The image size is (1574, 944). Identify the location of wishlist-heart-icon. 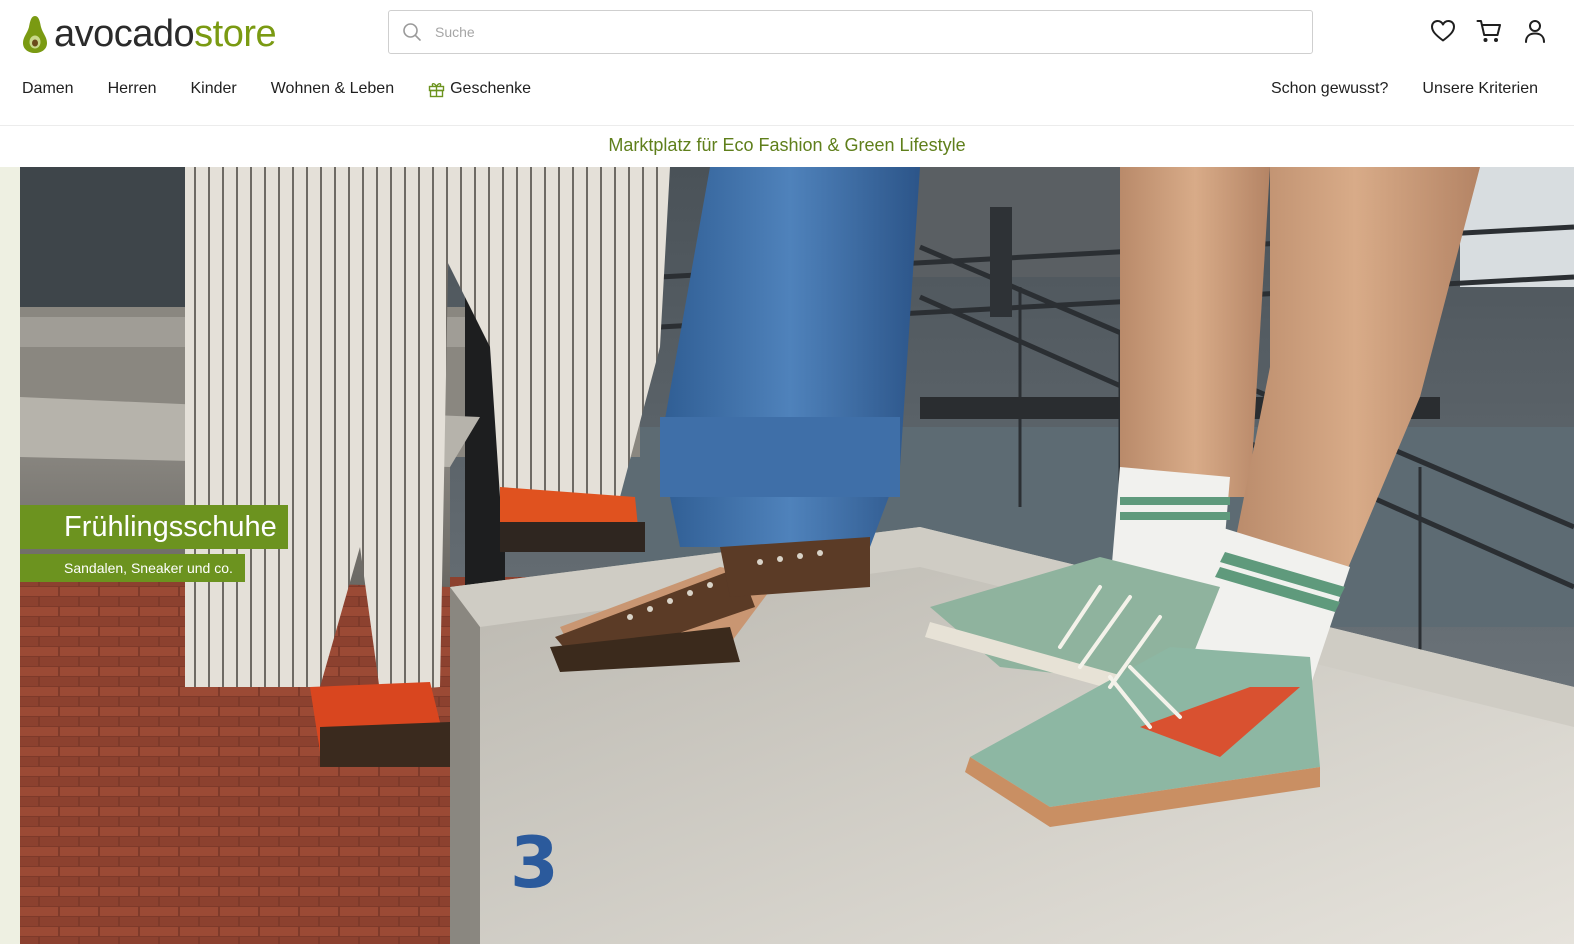
(1443, 31).